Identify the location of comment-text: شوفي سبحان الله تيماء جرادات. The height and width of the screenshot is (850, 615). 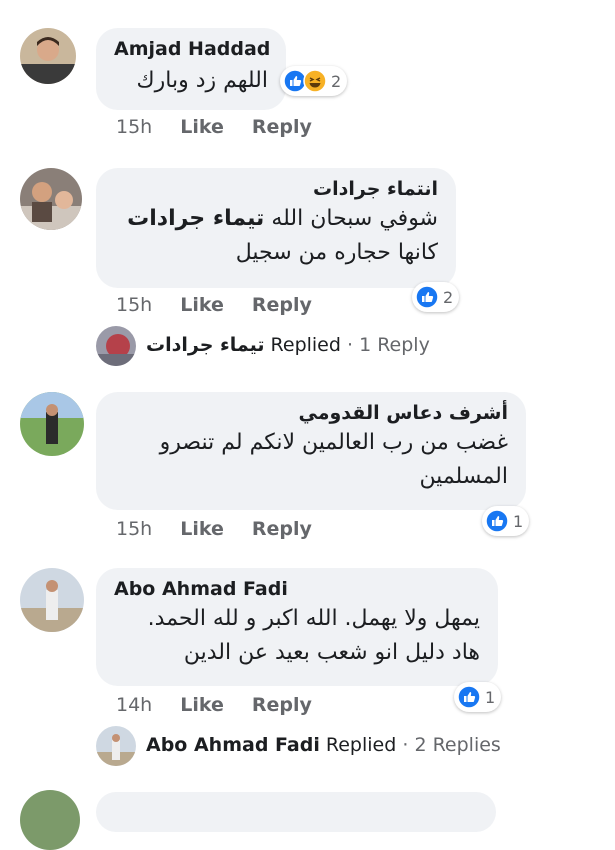
(276, 219).